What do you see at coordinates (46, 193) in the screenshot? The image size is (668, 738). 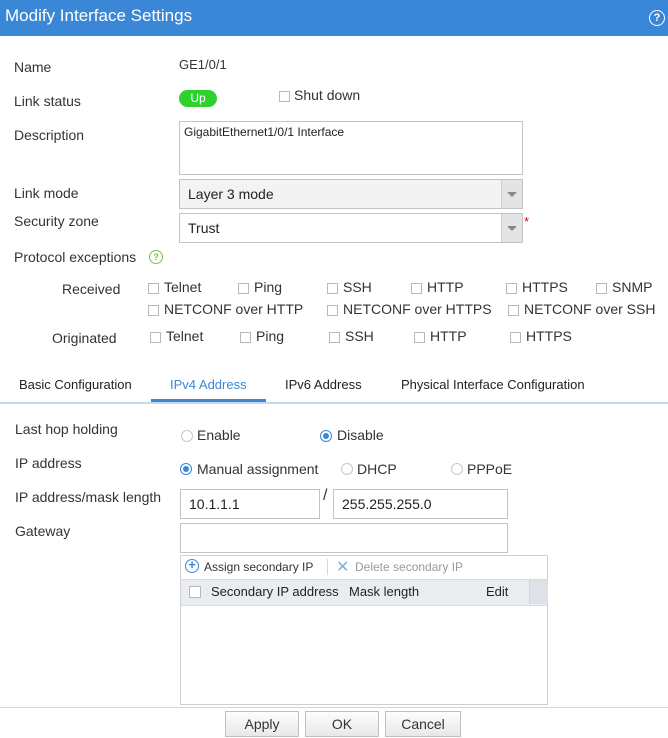 I see `link-mode-label: Link mode` at bounding box center [46, 193].